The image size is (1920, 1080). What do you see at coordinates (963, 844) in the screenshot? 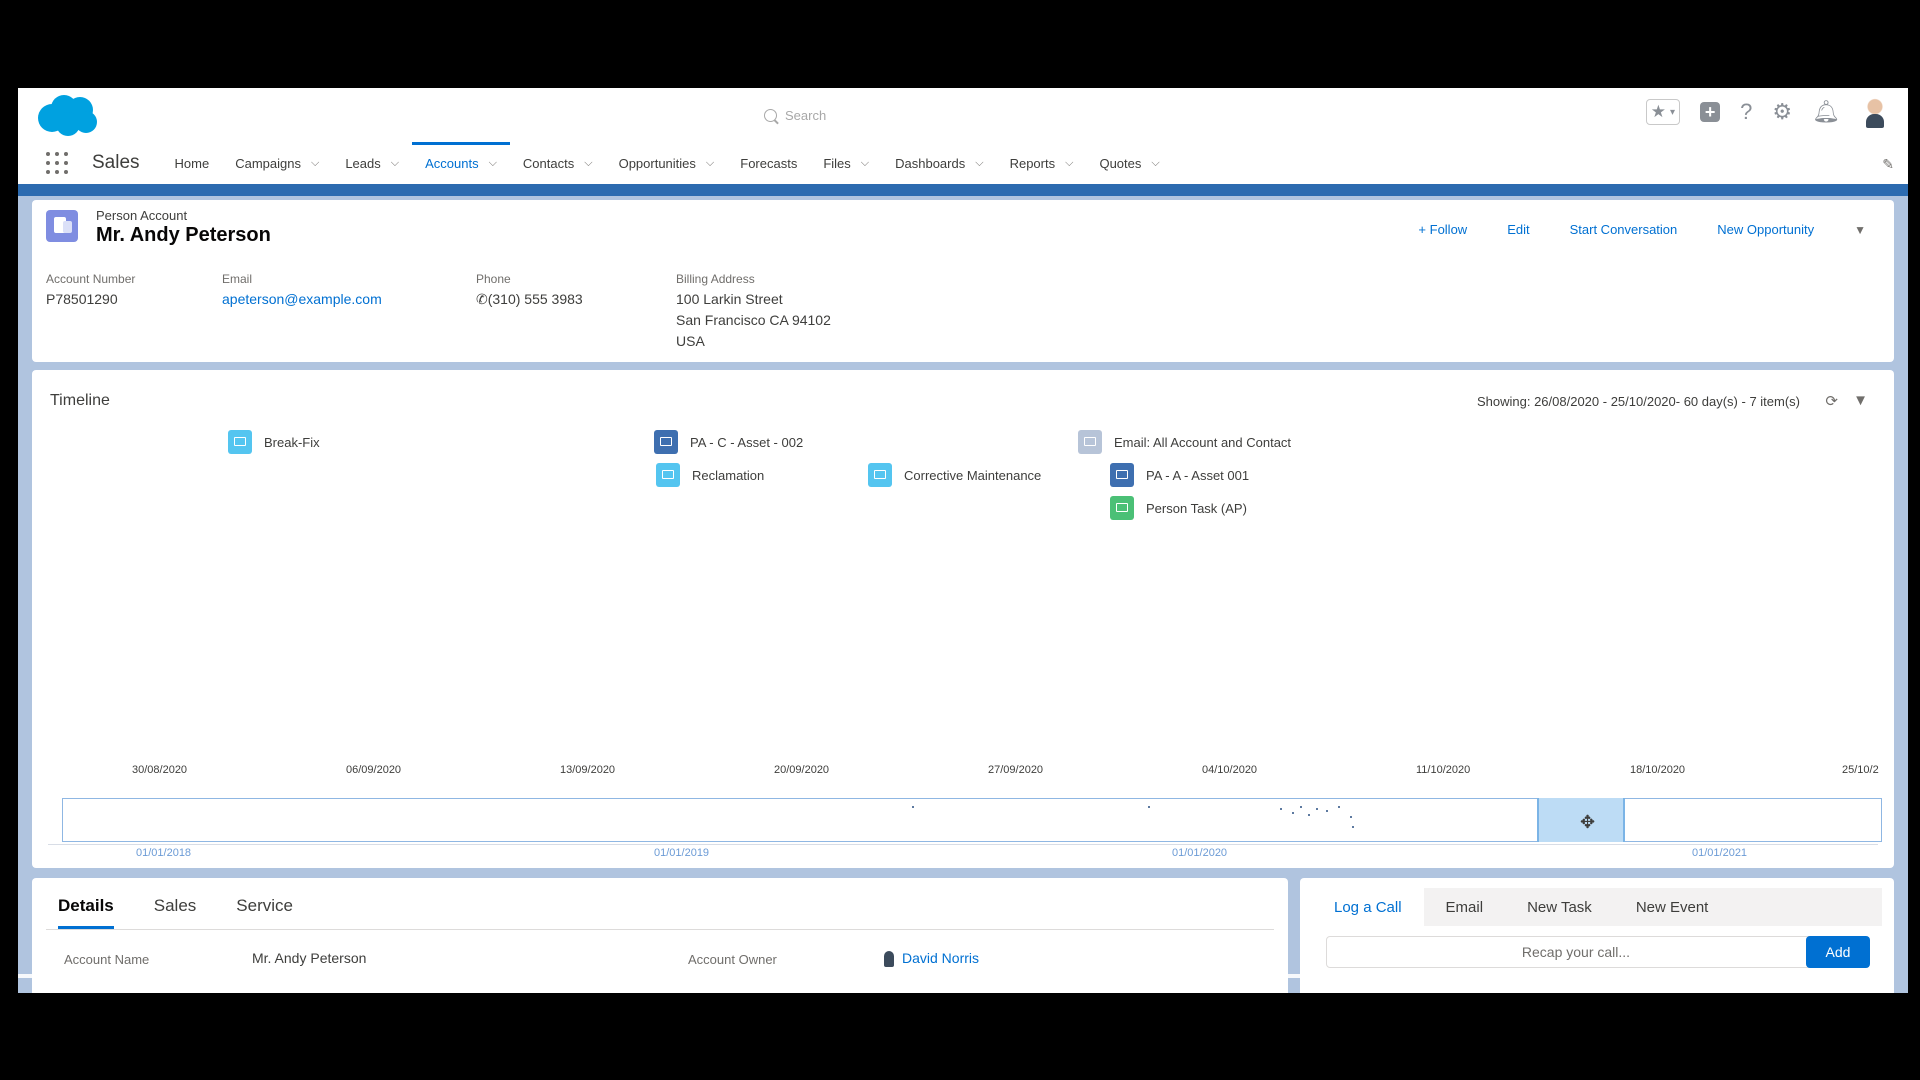
I see `timeline-axis` at bounding box center [963, 844].